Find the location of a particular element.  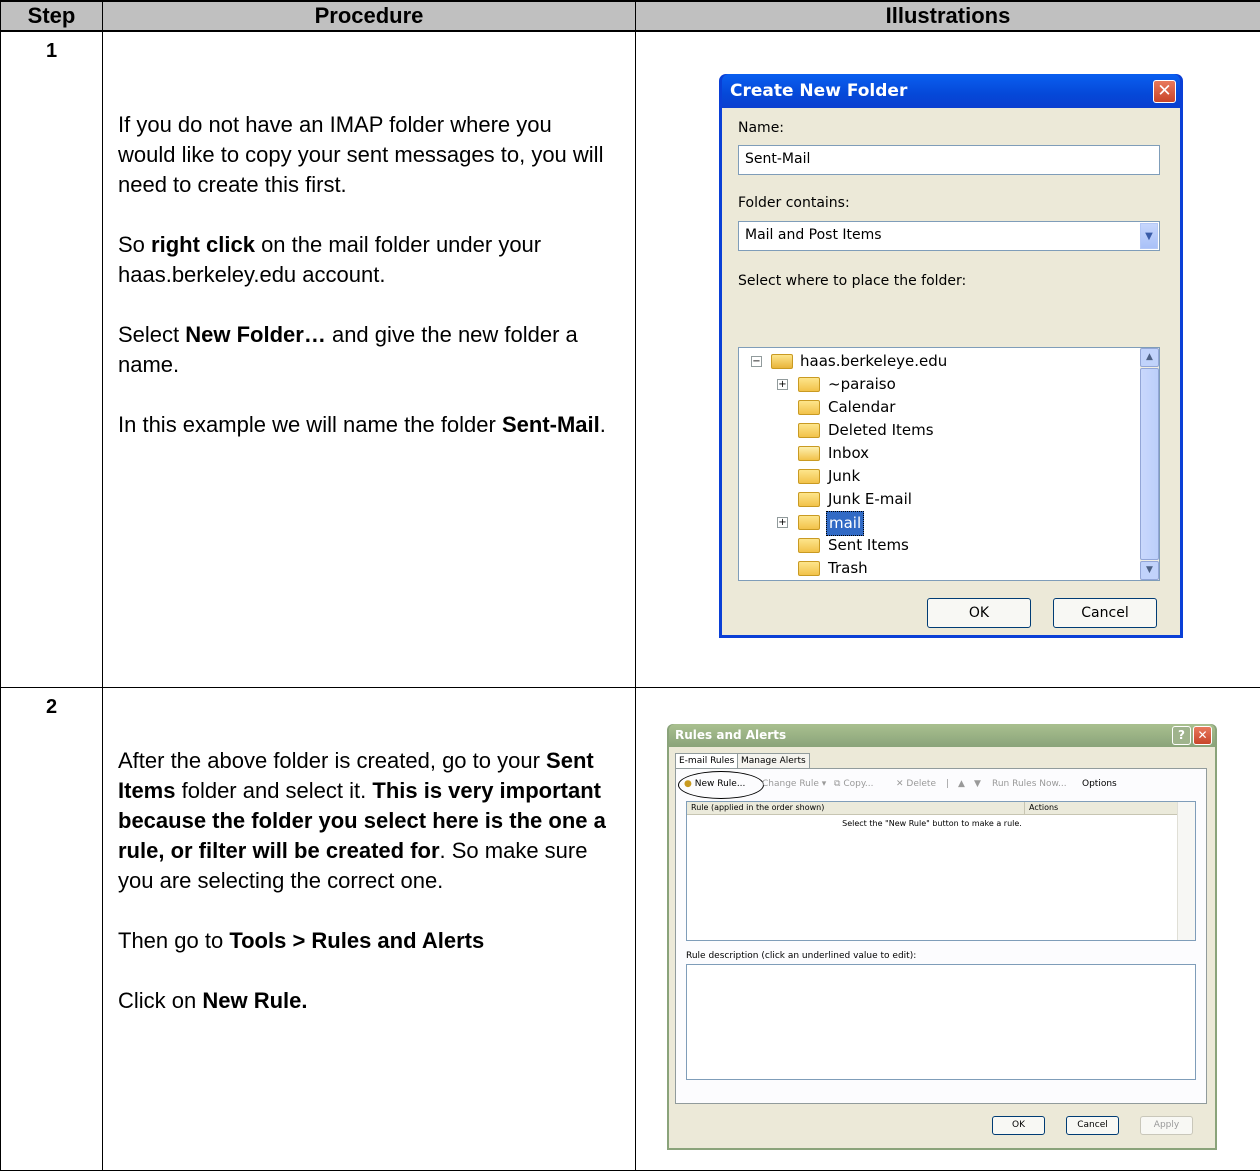

tree-item-label: Trash is located at coordinates (848, 568).